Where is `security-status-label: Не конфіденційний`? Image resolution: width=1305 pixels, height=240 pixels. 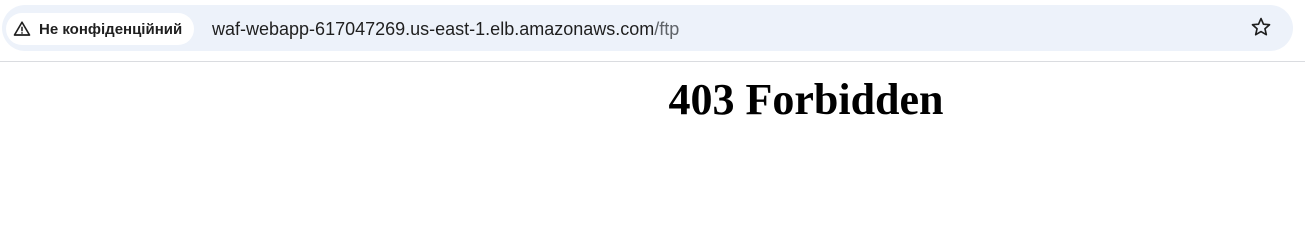
security-status-label: Не конфіденційний is located at coordinates (111, 29).